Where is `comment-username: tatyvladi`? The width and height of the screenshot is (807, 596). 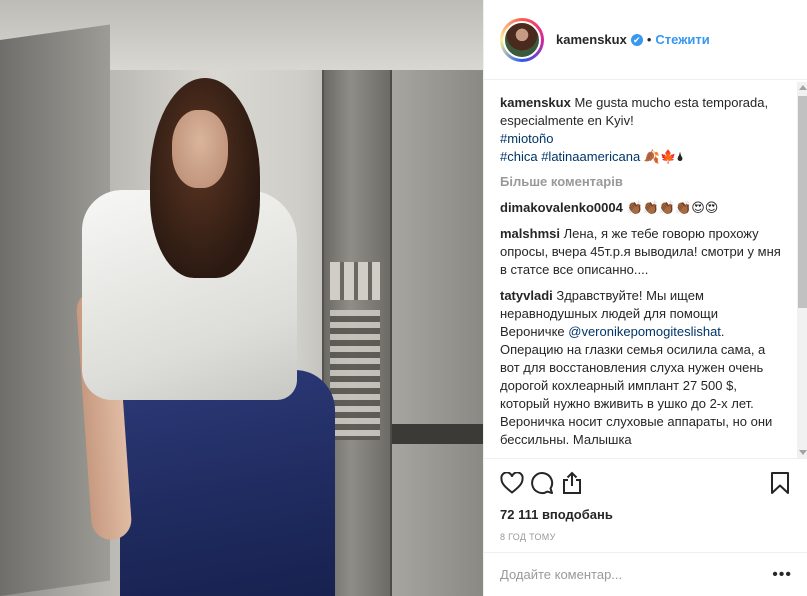 comment-username: tatyvladi is located at coordinates (526, 295).